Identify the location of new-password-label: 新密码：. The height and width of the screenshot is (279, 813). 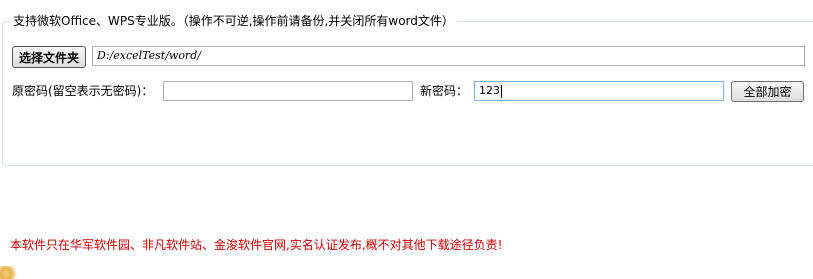
(444, 91).